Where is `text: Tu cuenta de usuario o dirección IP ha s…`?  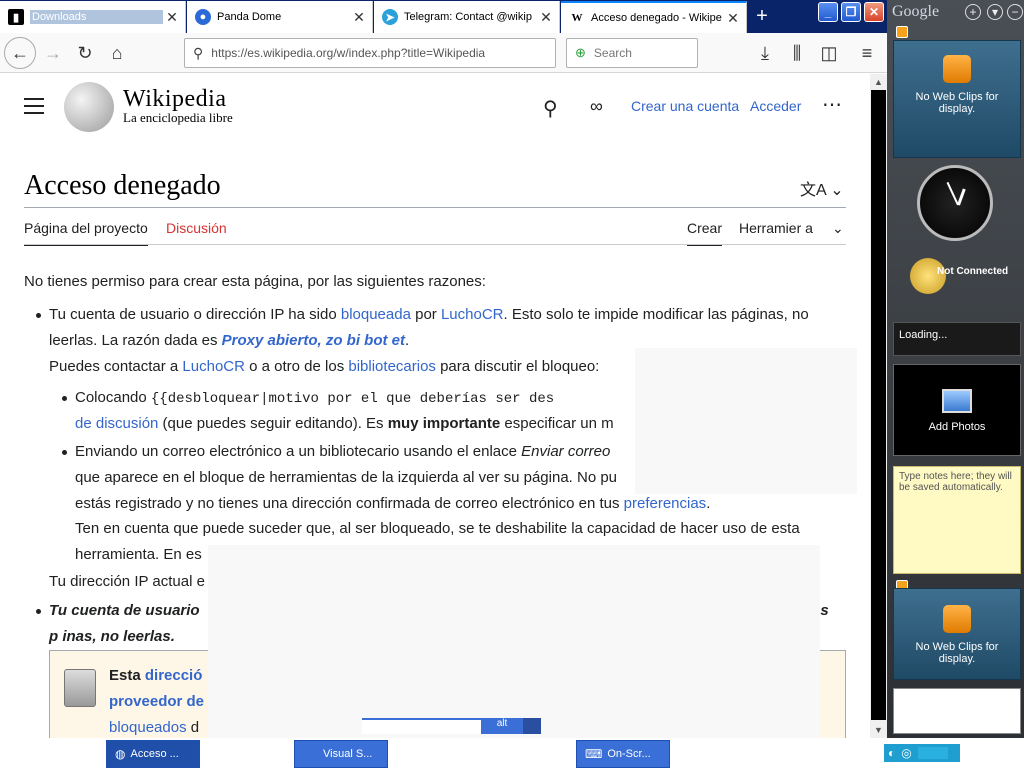 text: Tu cuenta de usuario o dirección IP ha s… is located at coordinates (195, 314).